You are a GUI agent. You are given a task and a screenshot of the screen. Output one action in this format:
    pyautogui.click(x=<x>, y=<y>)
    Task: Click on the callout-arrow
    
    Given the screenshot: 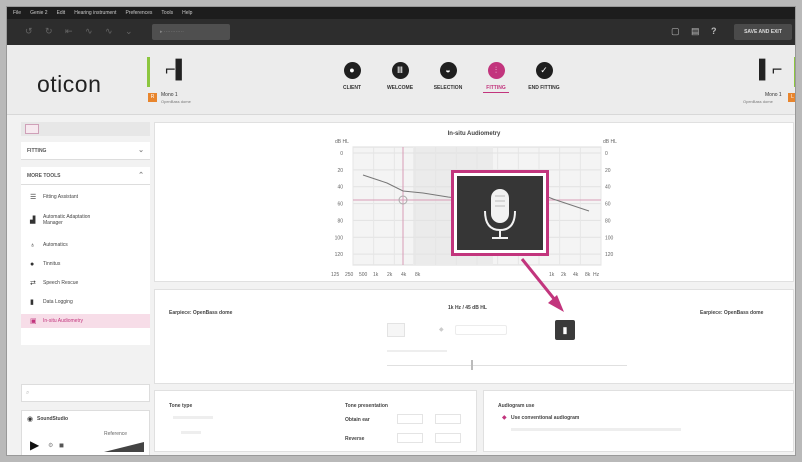 What is the action you would take?
    pyautogui.click(x=542, y=285)
    